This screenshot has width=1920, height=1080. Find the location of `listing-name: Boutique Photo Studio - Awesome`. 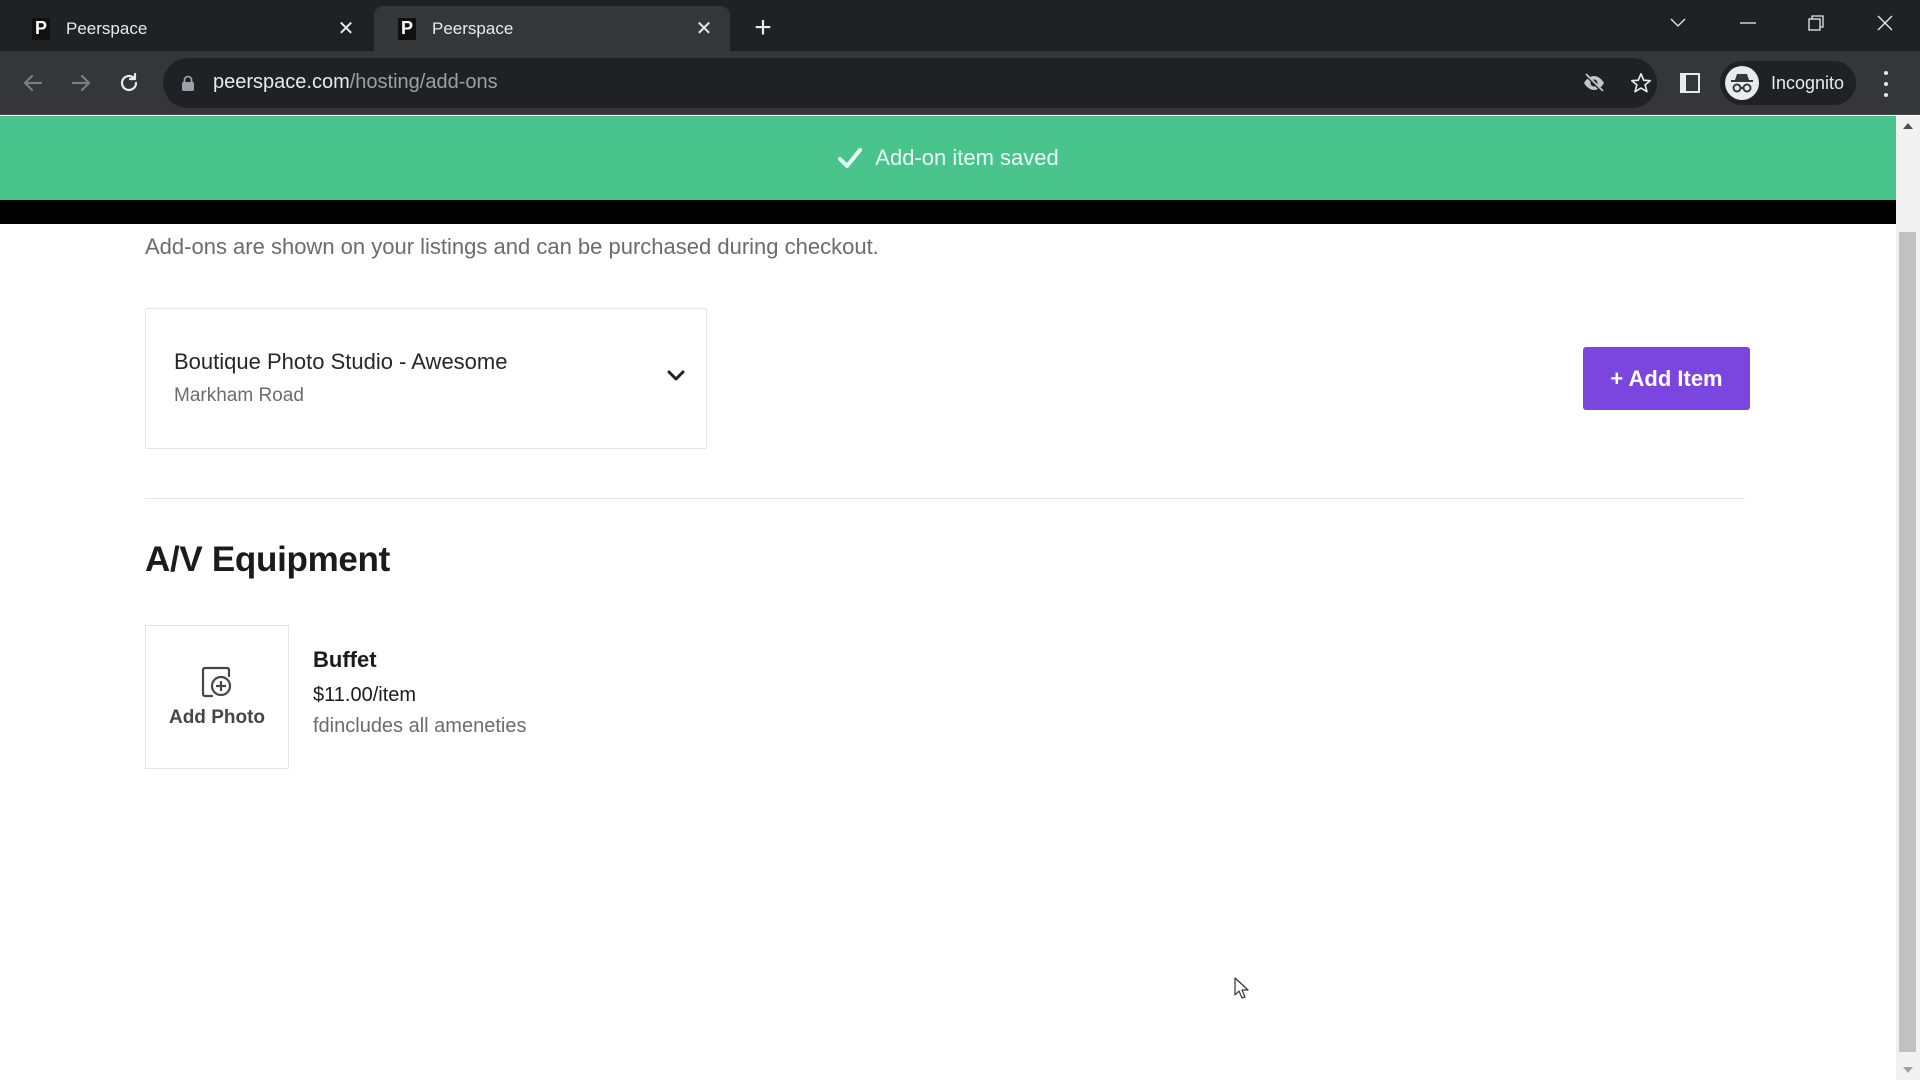

listing-name: Boutique Photo Studio - Awesome is located at coordinates (341, 361).